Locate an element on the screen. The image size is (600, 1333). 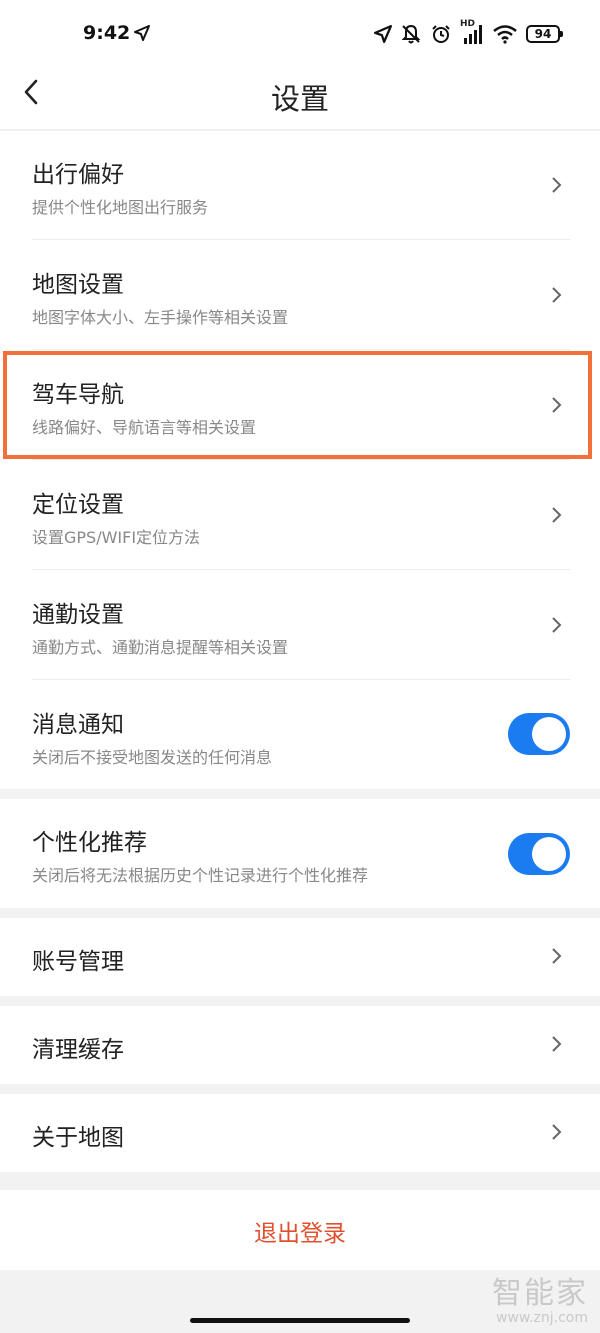
watermark: 智能家 www.znj.com is located at coordinates (540, 1297).